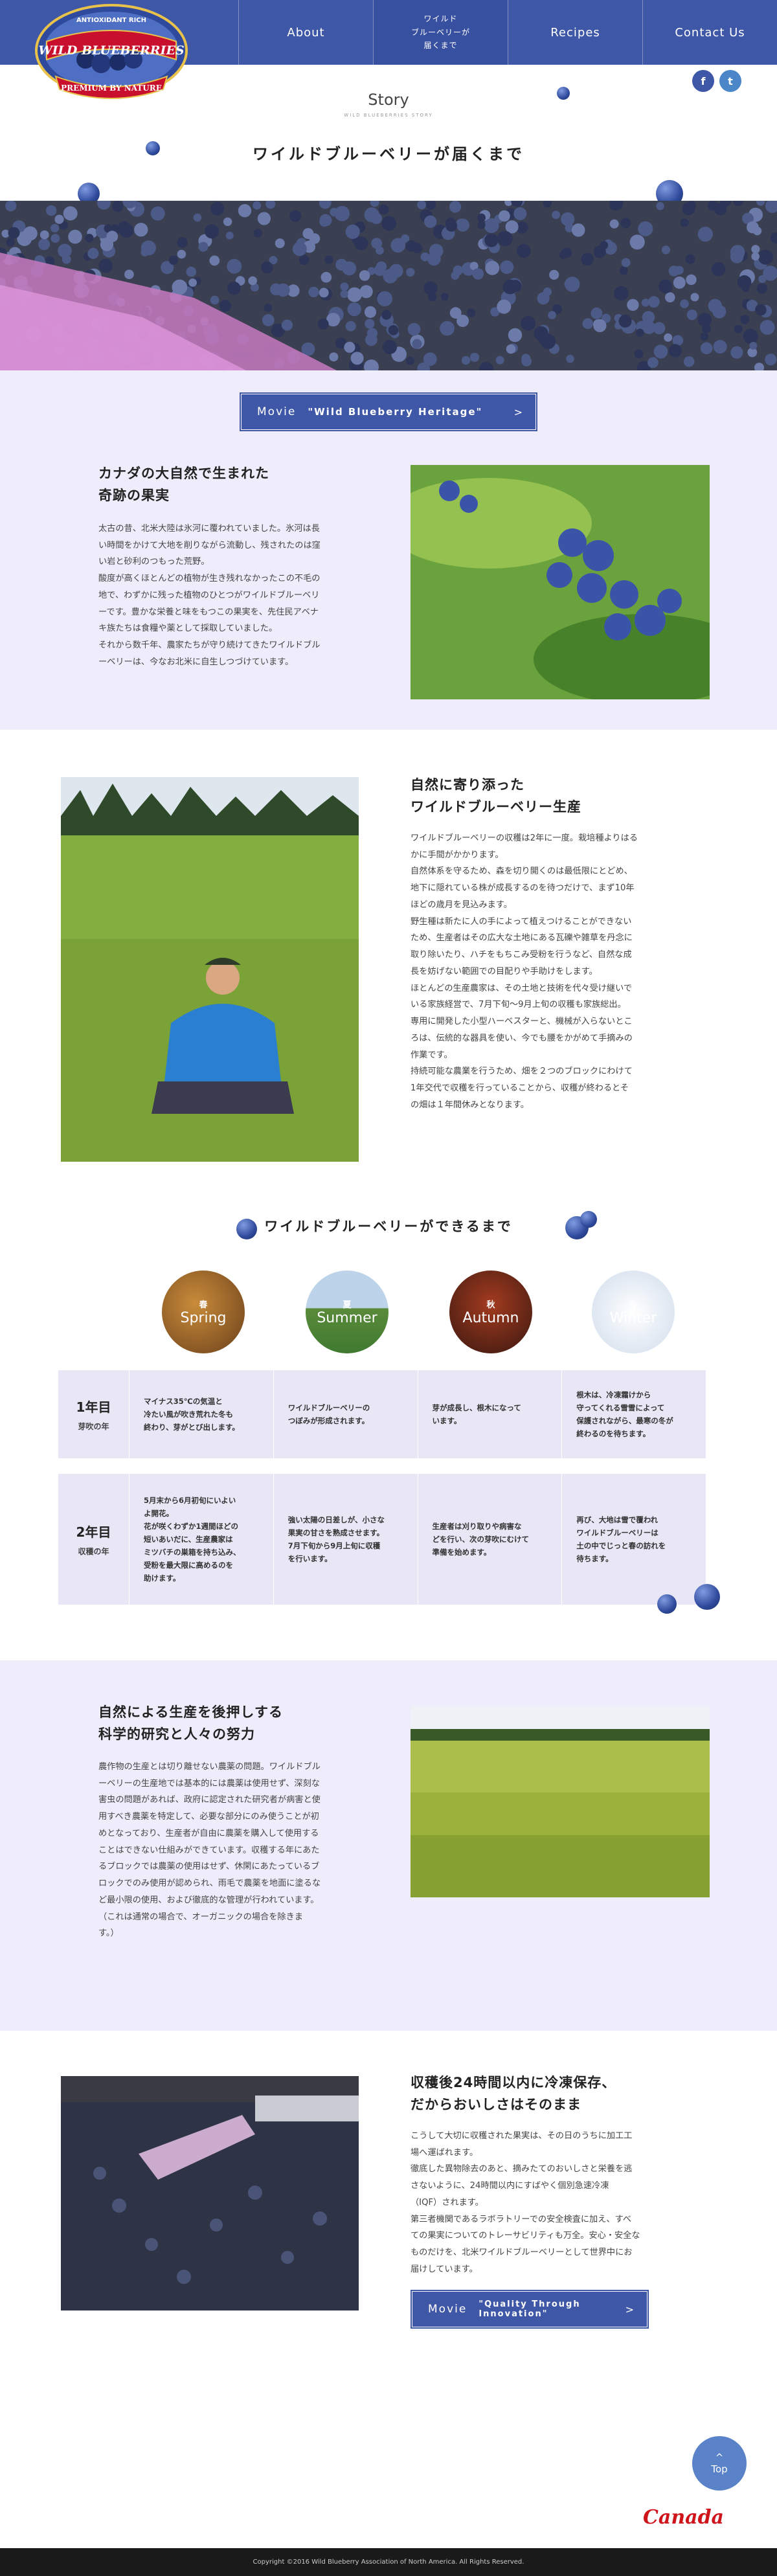 Image resolution: width=777 pixels, height=2576 pixels. What do you see at coordinates (703, 81) in the screenshot?
I see `facebook-icon: f` at bounding box center [703, 81].